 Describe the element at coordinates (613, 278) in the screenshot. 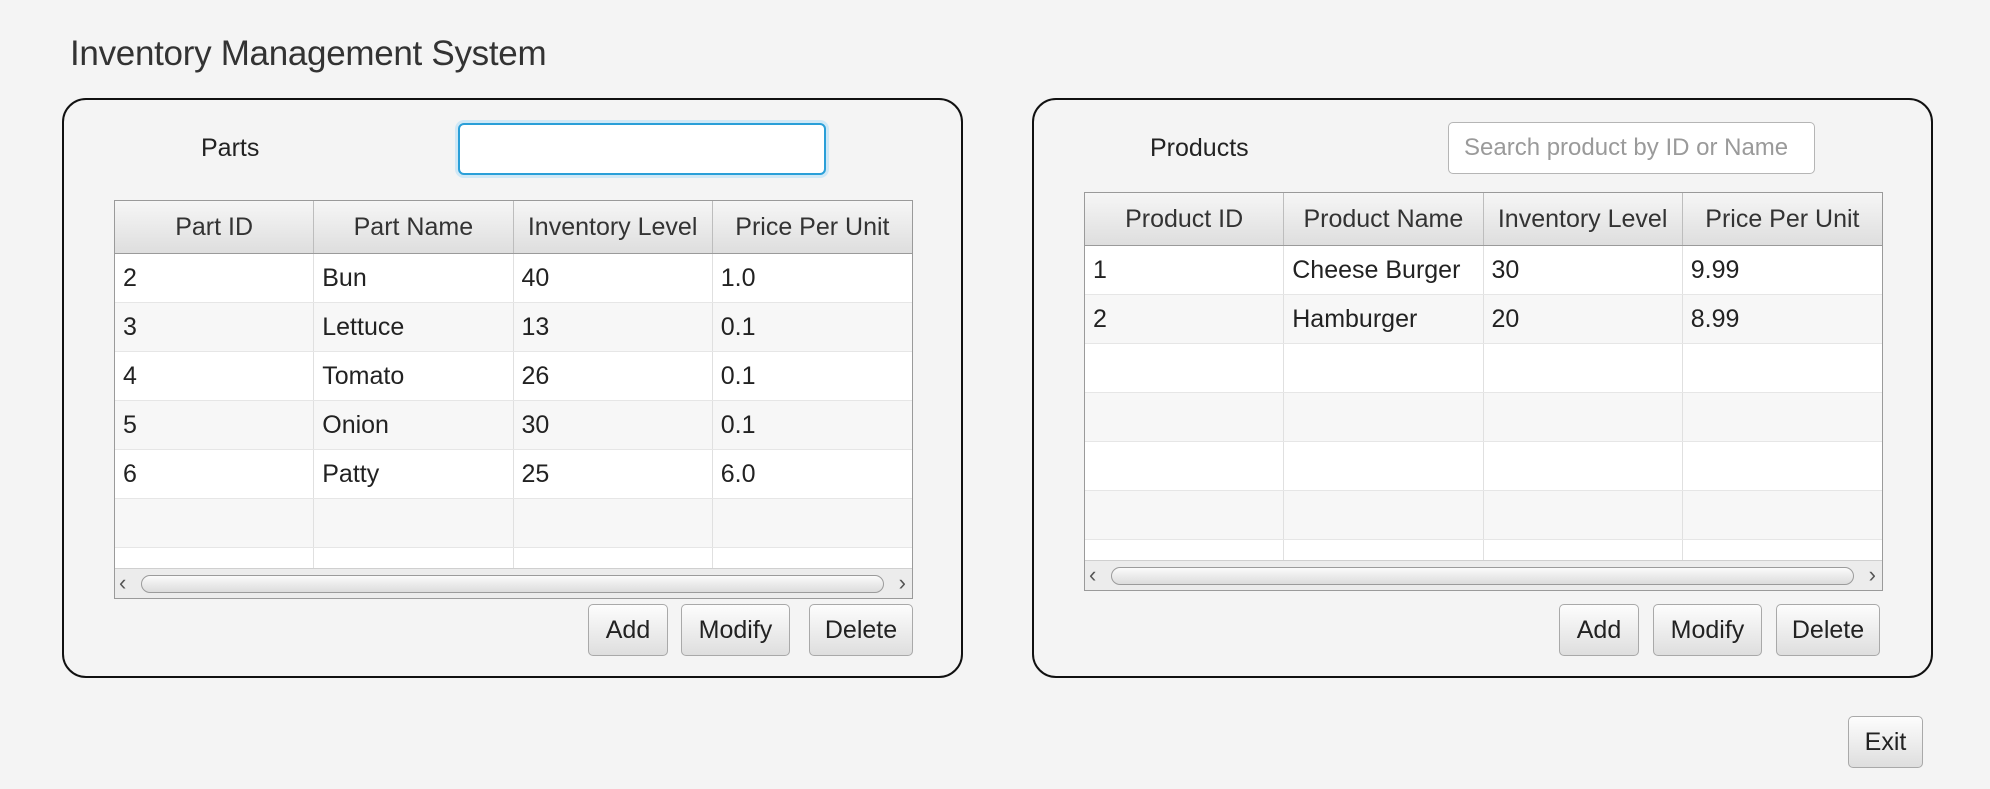

I see `cell-inventory-level: 40` at that location.